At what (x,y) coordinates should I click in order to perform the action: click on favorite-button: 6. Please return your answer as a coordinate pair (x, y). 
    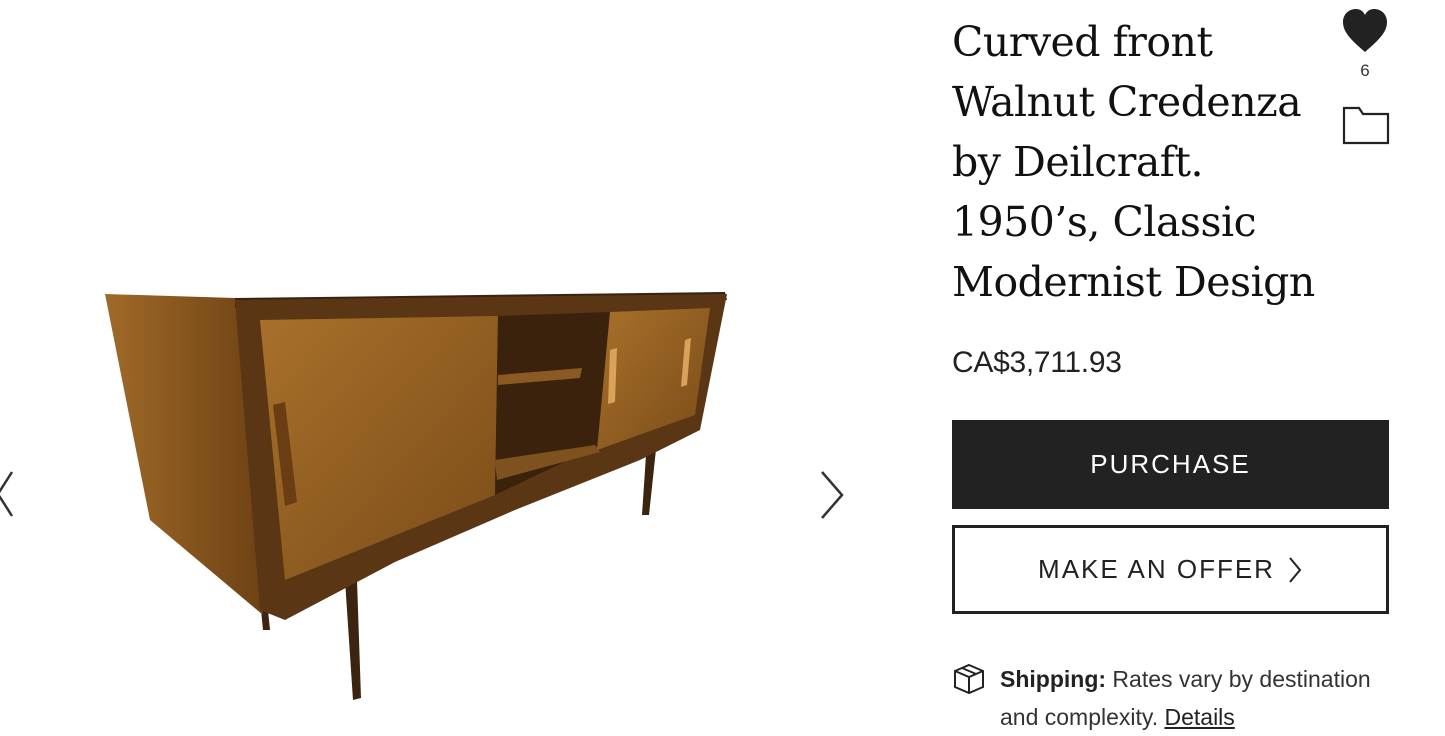
    Looking at the image, I should click on (1365, 44).